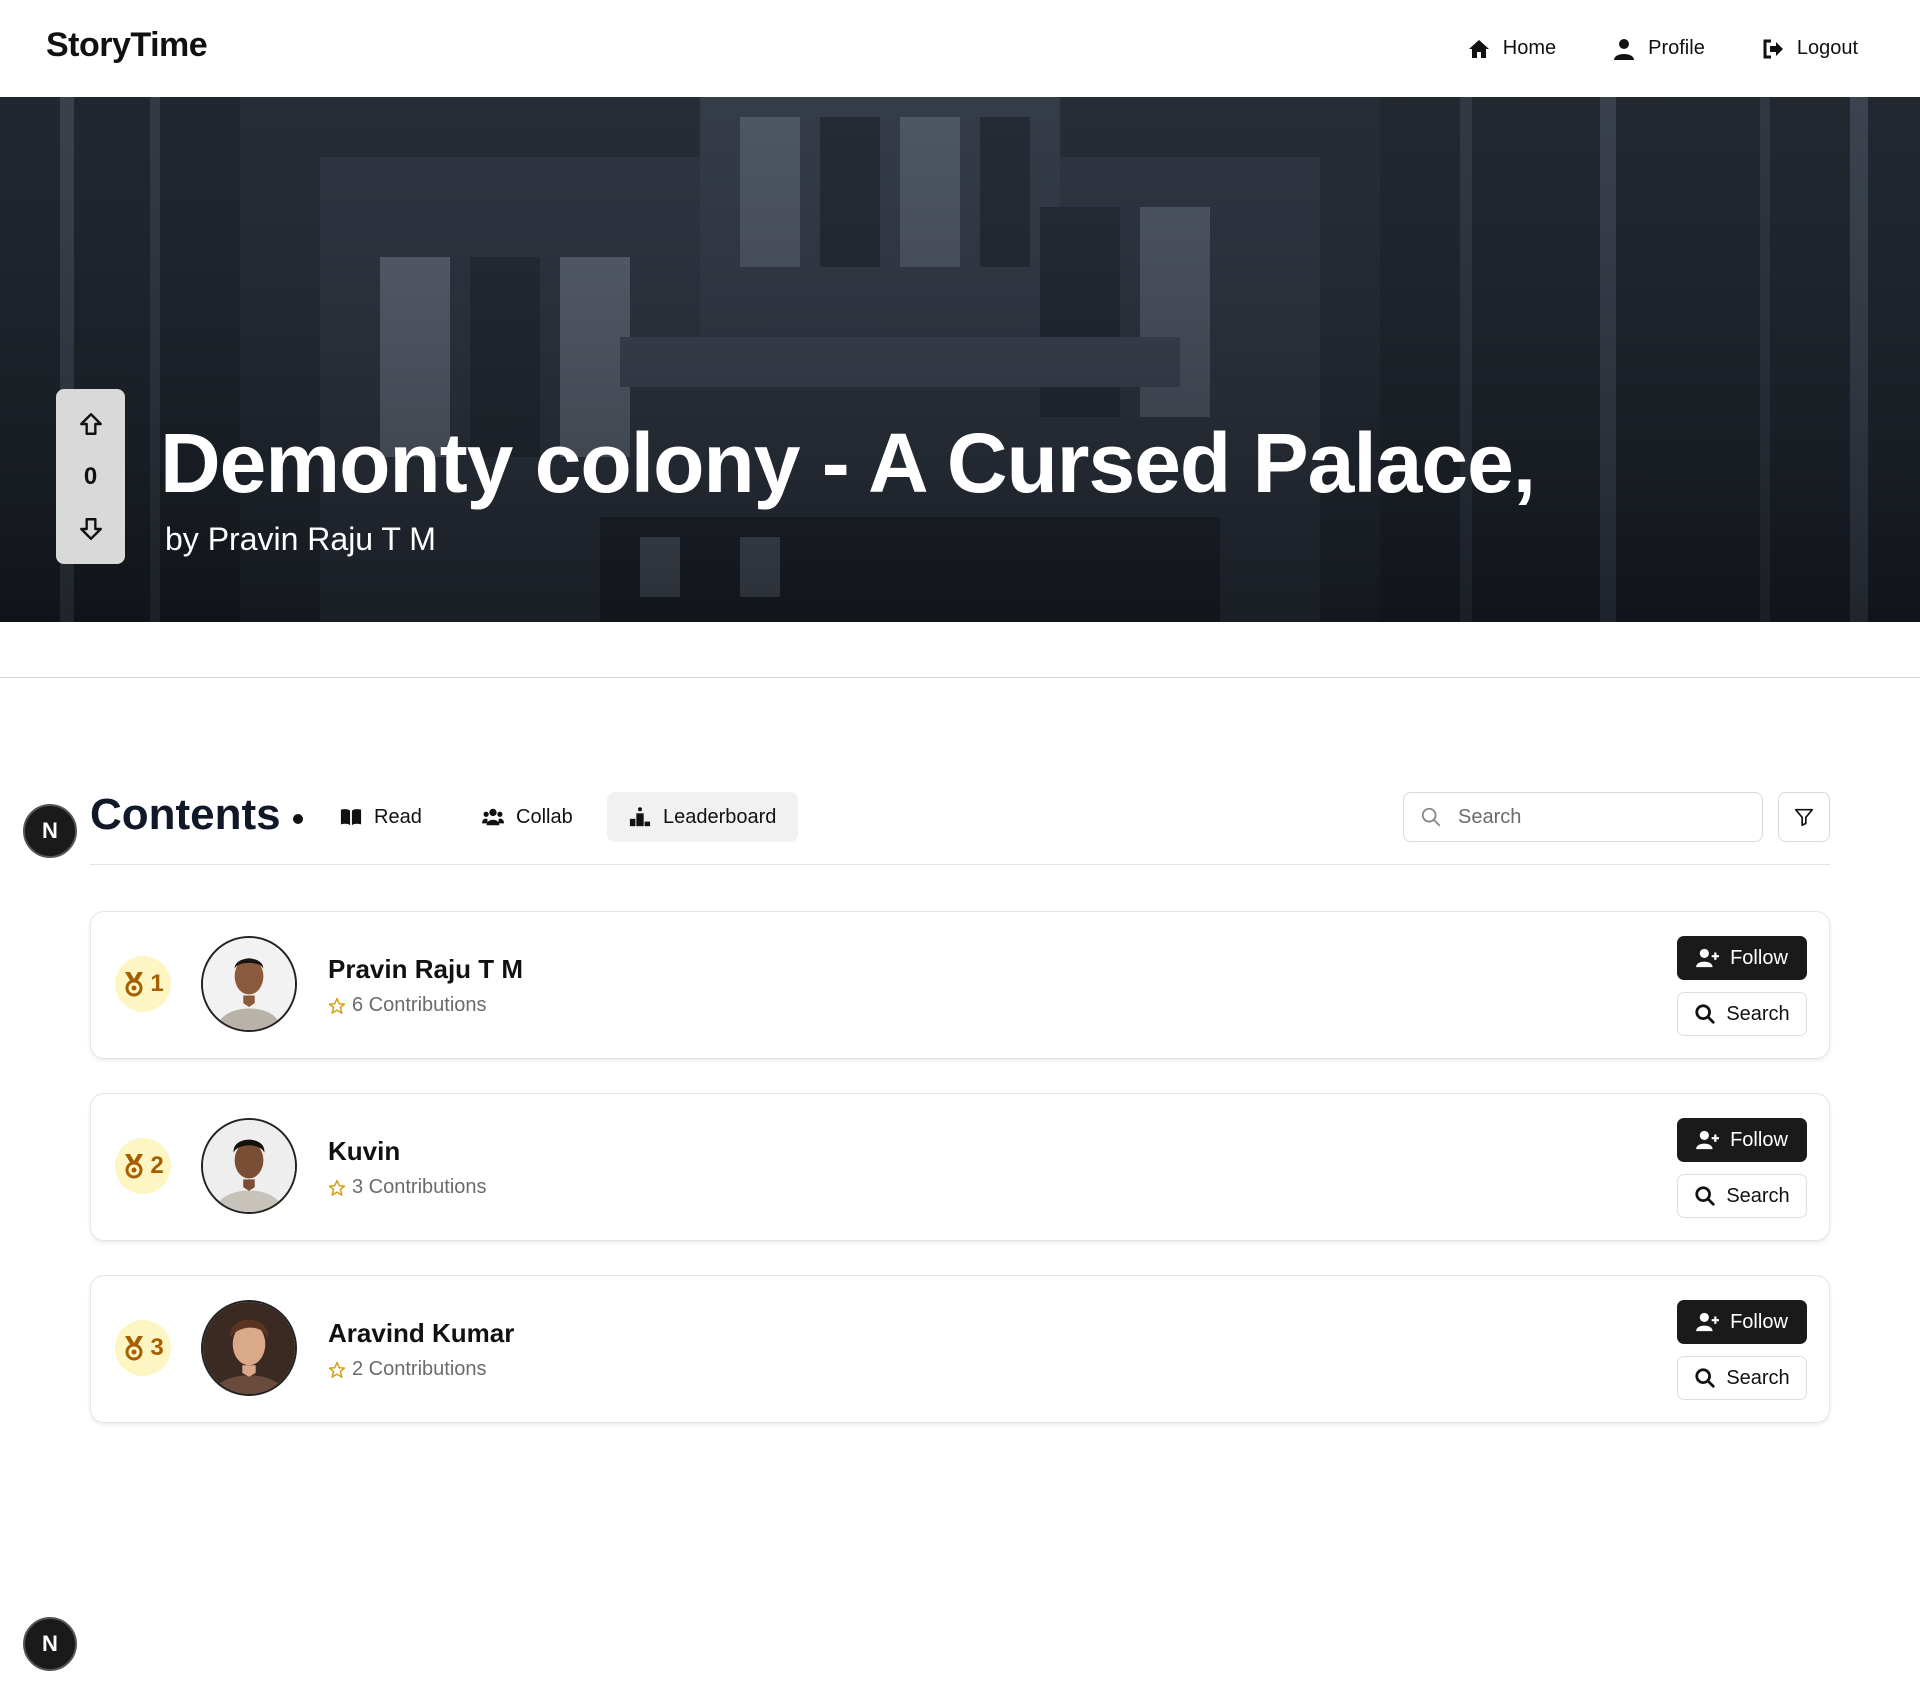  Describe the element at coordinates (1676, 48) in the screenshot. I see `nav-profile-label: Profile` at that location.